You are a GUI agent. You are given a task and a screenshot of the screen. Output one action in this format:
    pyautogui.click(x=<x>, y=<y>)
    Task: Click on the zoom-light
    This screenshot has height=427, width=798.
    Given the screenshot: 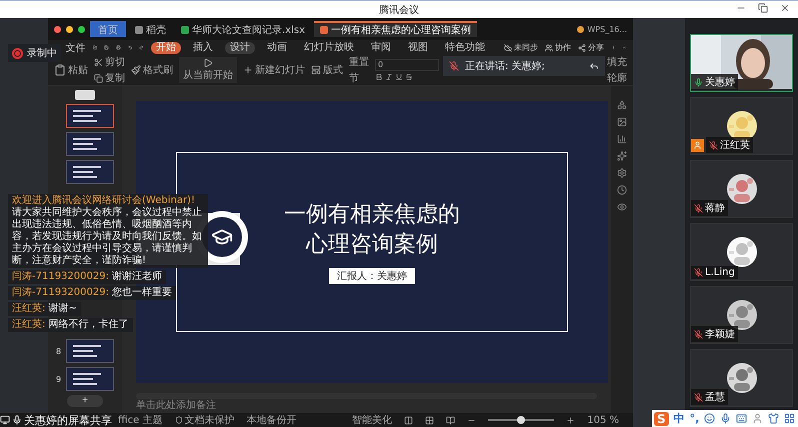 What is the action you would take?
    pyautogui.click(x=81, y=29)
    